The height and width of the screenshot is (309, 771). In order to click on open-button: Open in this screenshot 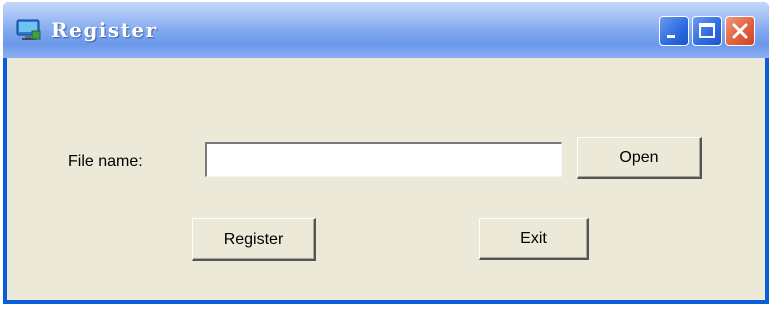, I will do `click(639, 158)`.